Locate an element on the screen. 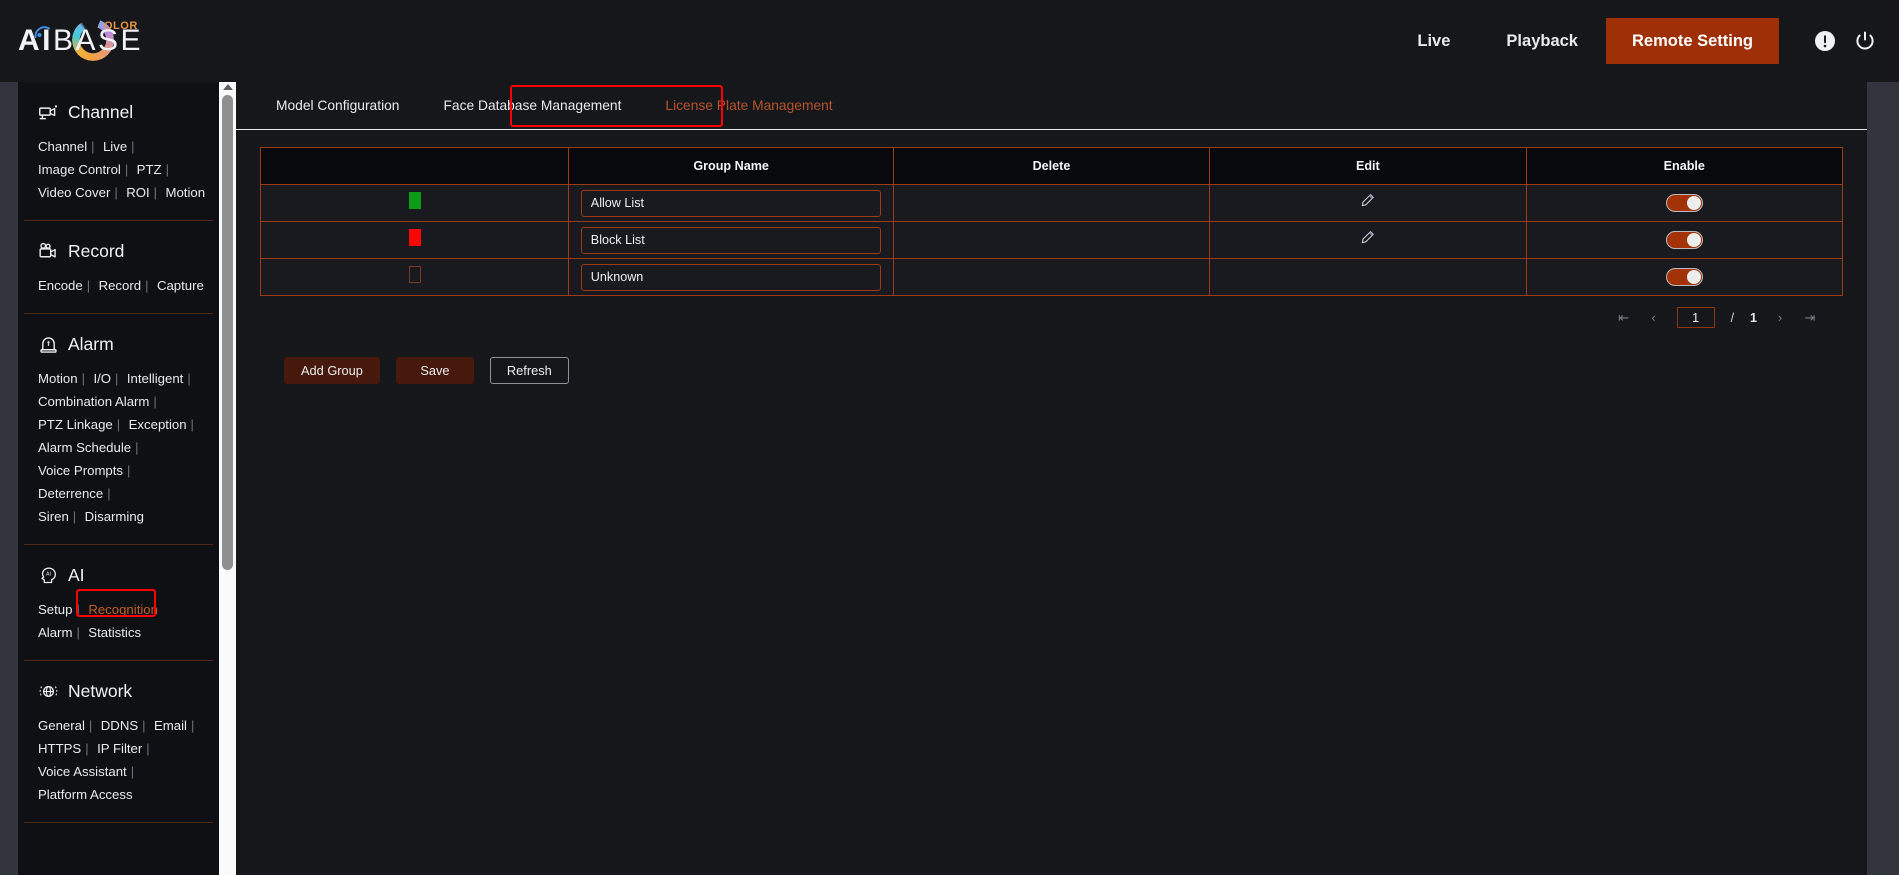  sidebar-link-image-control: Image Control is located at coordinates (79, 169).